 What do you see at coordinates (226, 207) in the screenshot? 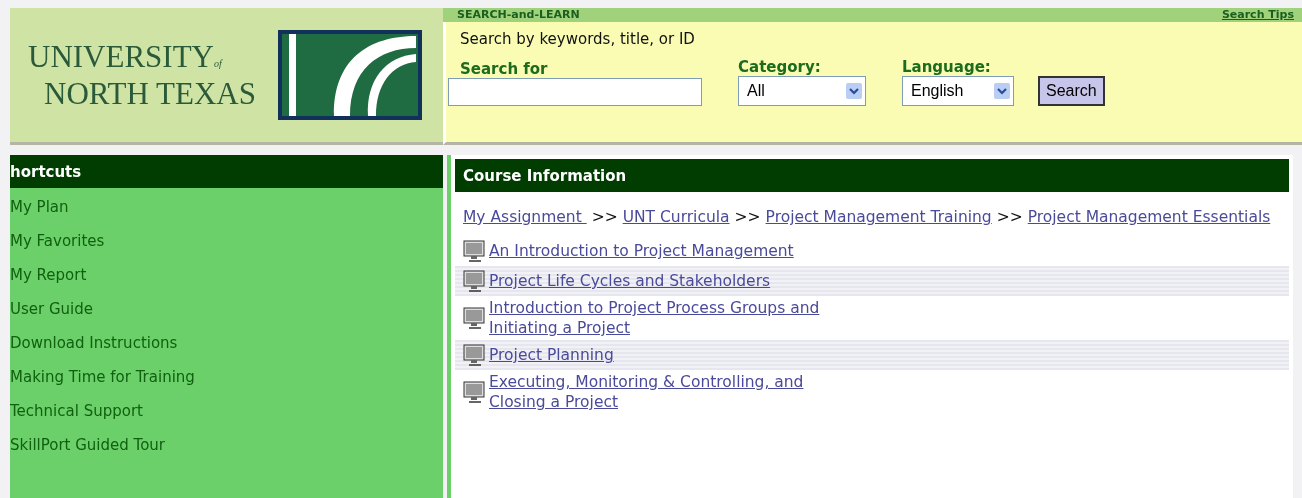
I see `shortcut-link: My Plan` at bounding box center [226, 207].